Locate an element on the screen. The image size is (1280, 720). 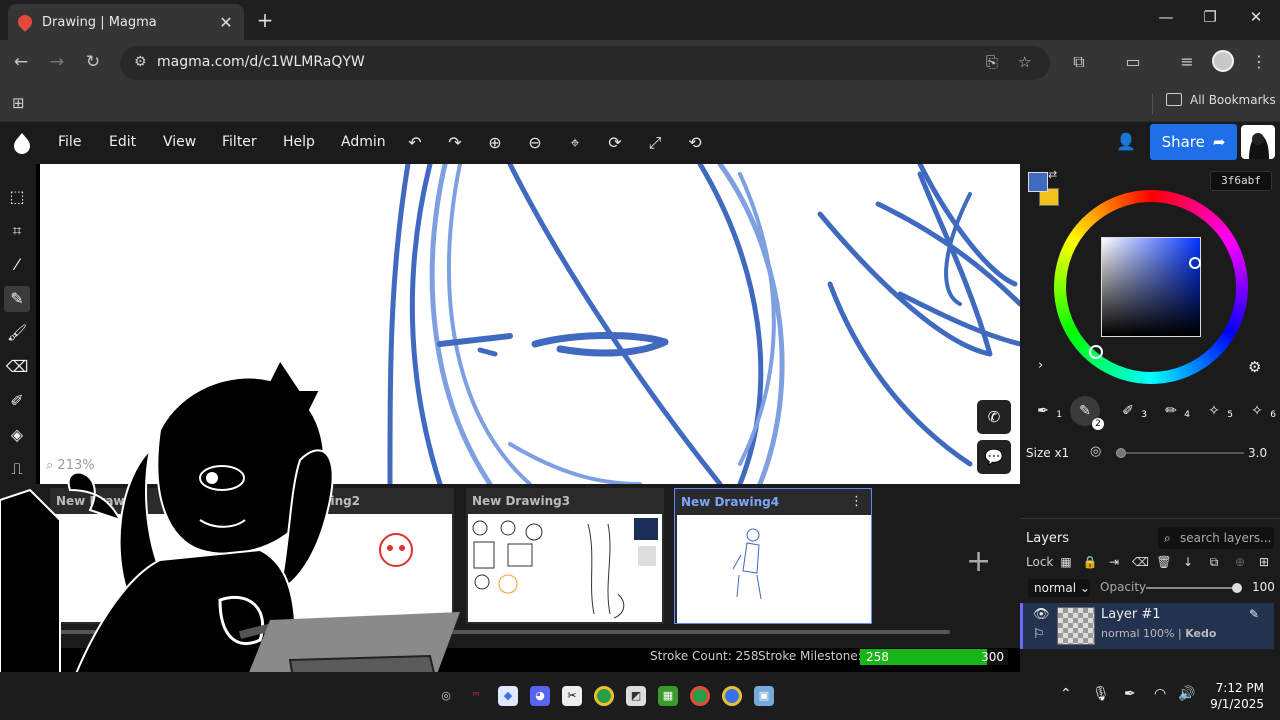
lock-transparency-icon: ▦ is located at coordinates (1066, 562).